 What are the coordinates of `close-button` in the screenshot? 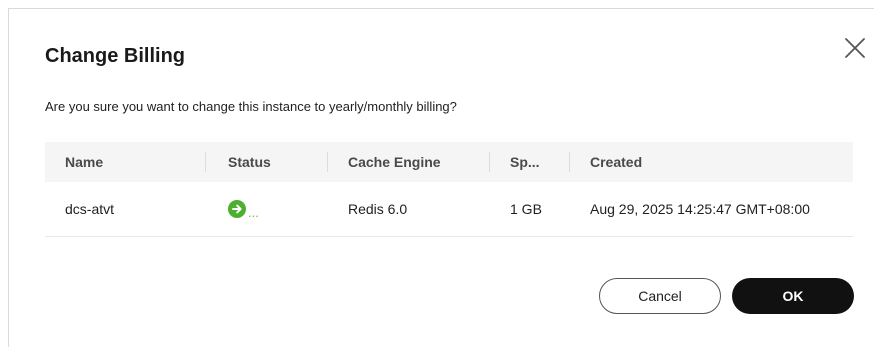 It's located at (858, 53).